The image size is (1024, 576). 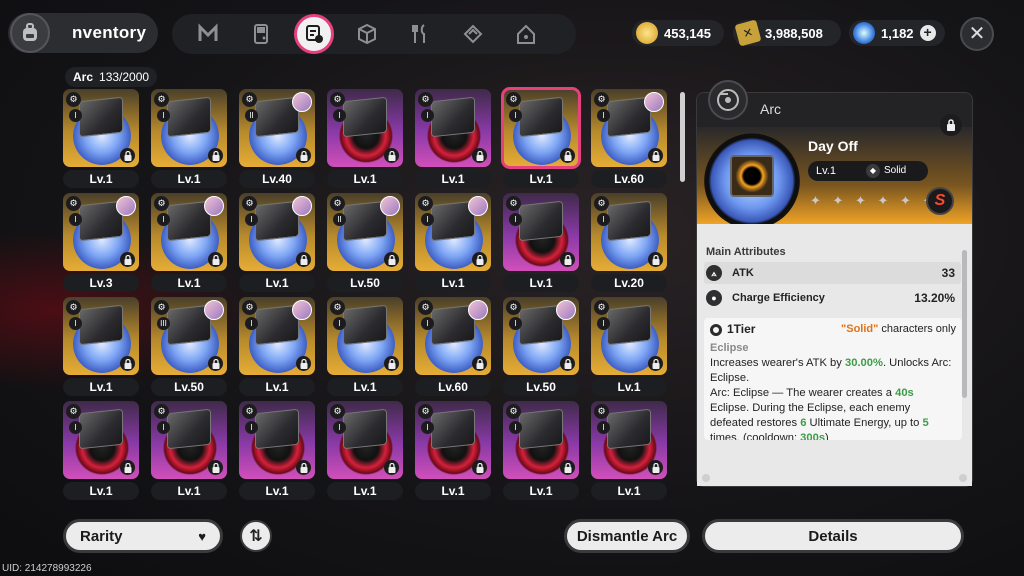 I want to click on arc-item: ⚙ I Lv.20, so click(x=629, y=243).